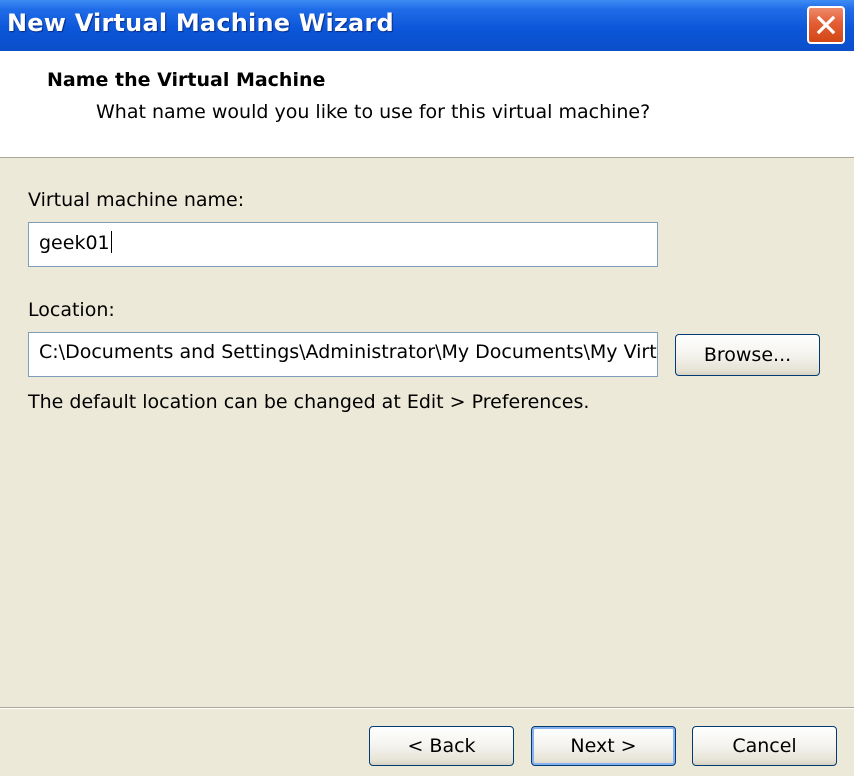  Describe the element at coordinates (74, 243) in the screenshot. I see `vm-name-value: geek01` at that location.